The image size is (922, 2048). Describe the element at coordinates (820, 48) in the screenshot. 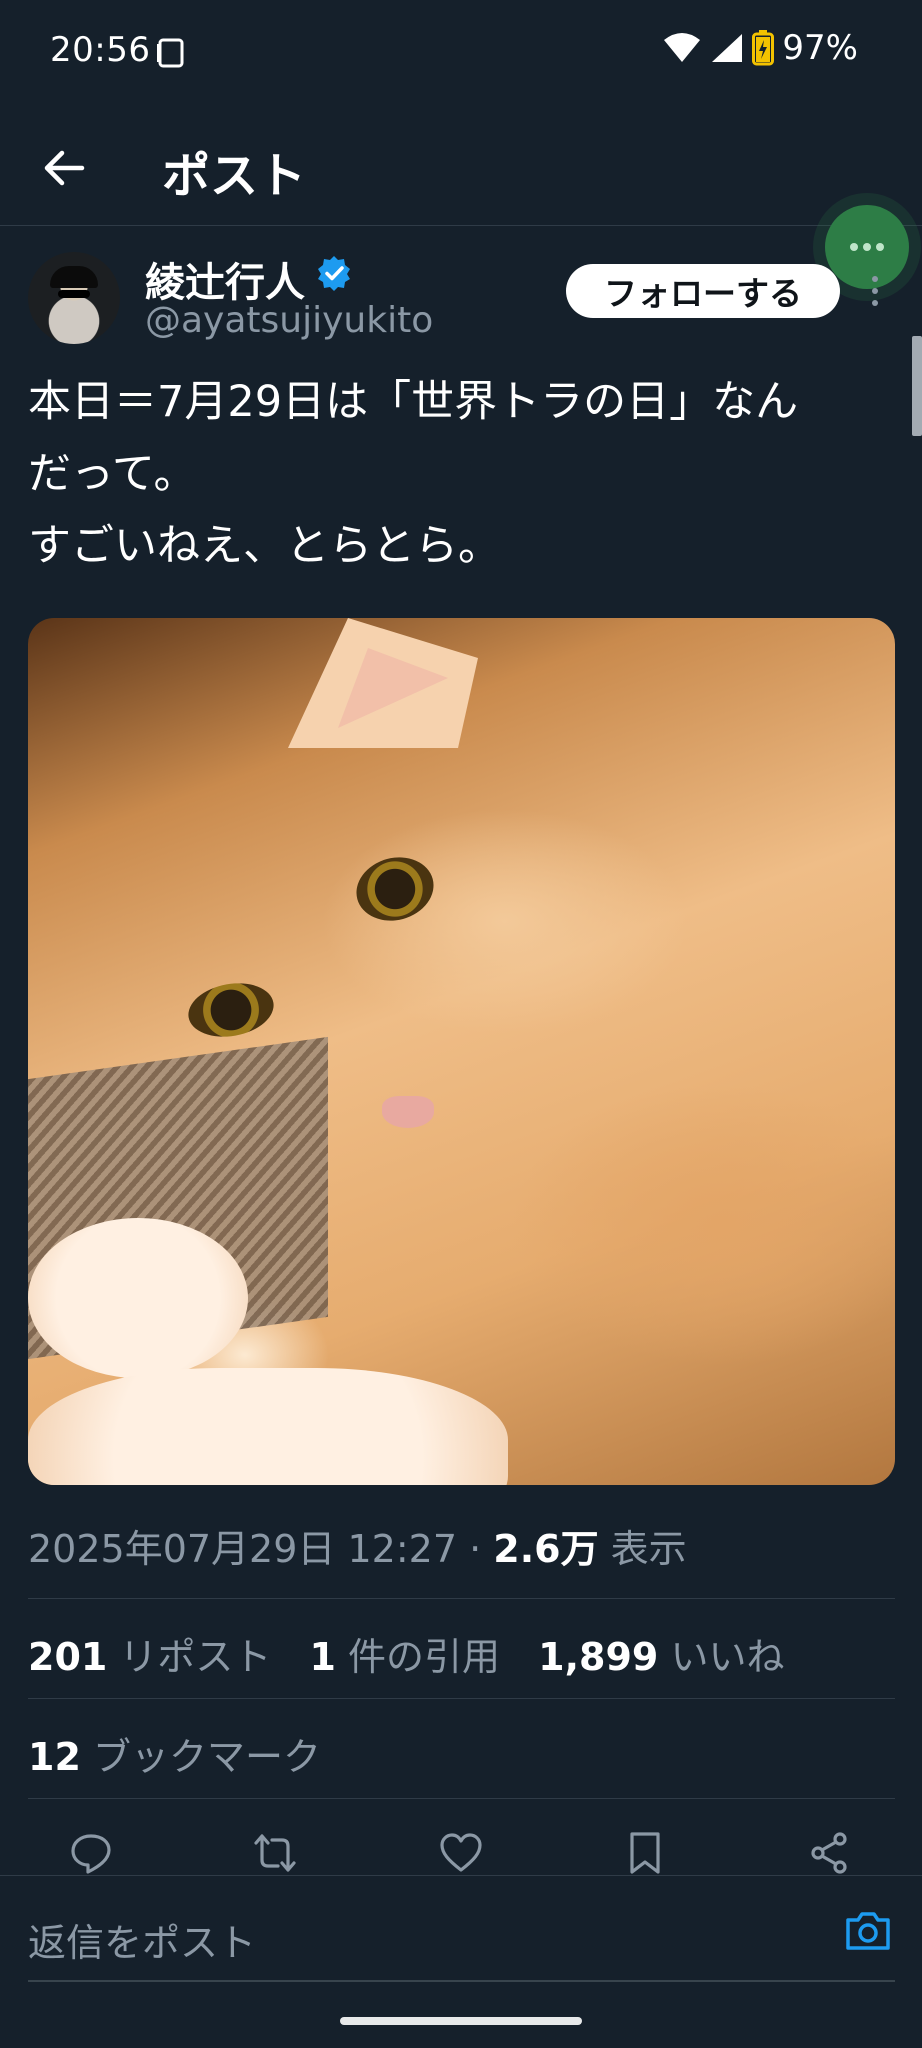

I see `battery-percentage: 97%` at that location.